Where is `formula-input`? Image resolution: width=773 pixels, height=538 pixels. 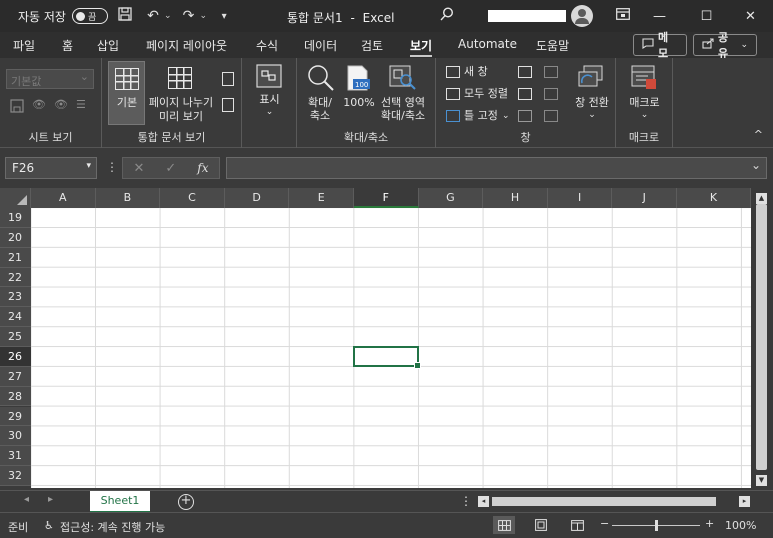 formula-input is located at coordinates (496, 168).